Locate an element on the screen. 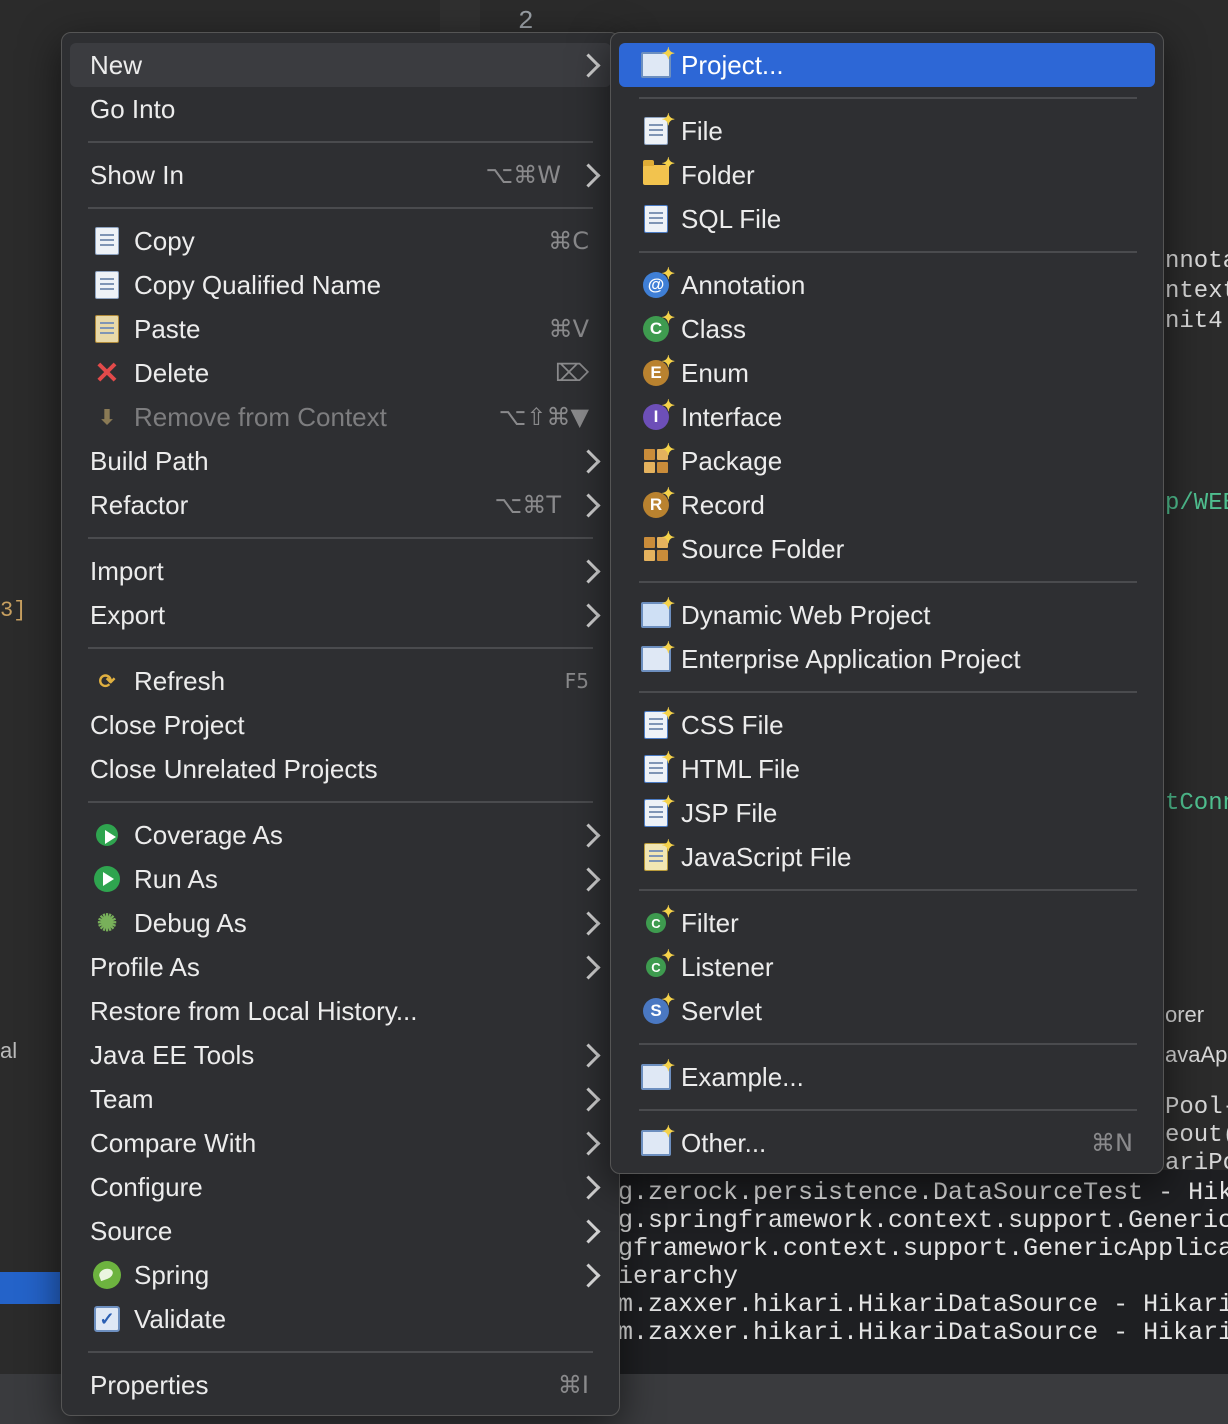 The image size is (1228, 1424). menu-item-new: New is located at coordinates (340, 65).